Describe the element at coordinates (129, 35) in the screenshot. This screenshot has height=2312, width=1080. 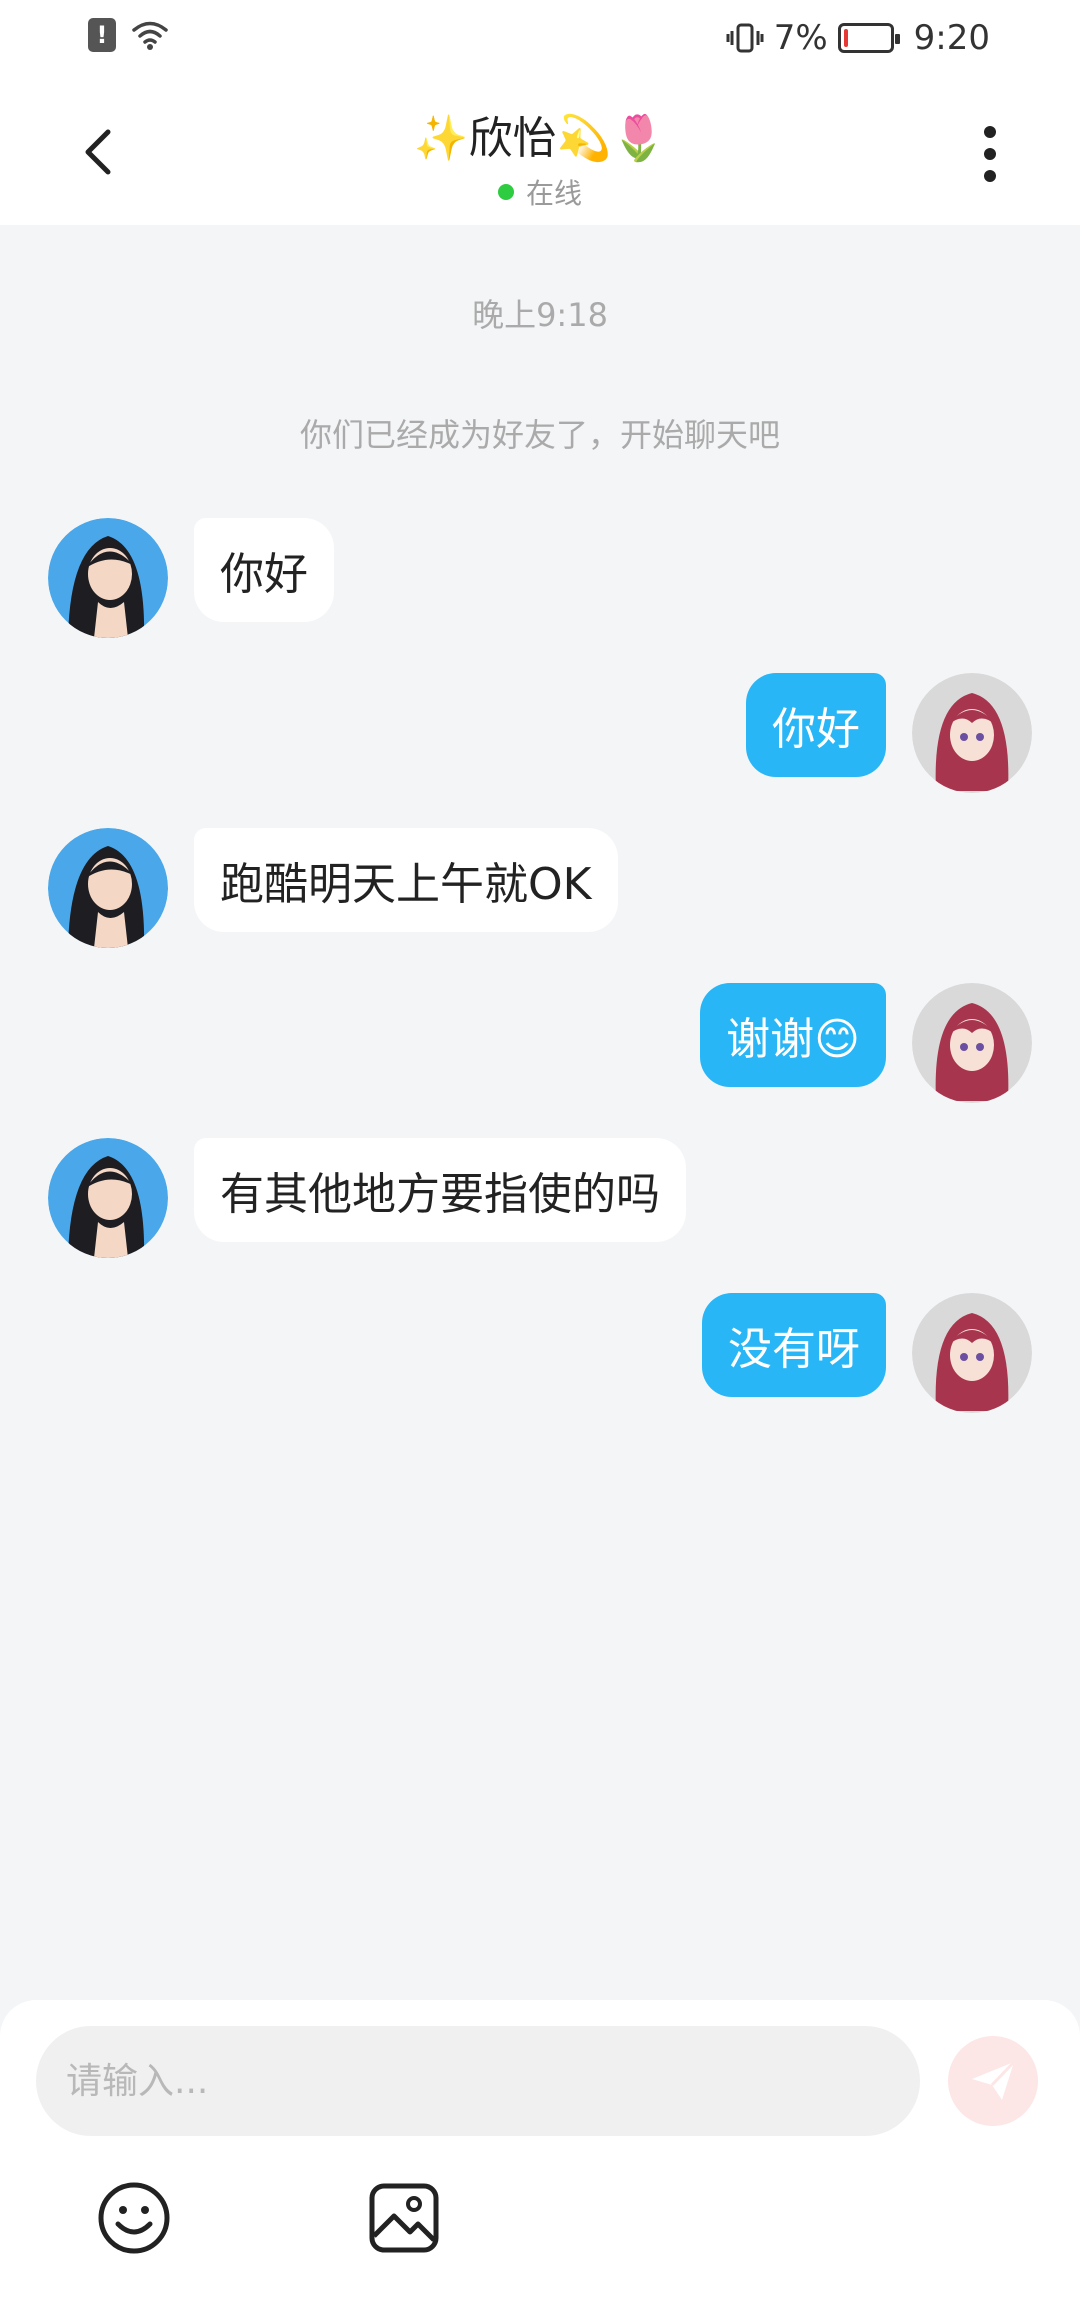
I see `status-left: !` at that location.